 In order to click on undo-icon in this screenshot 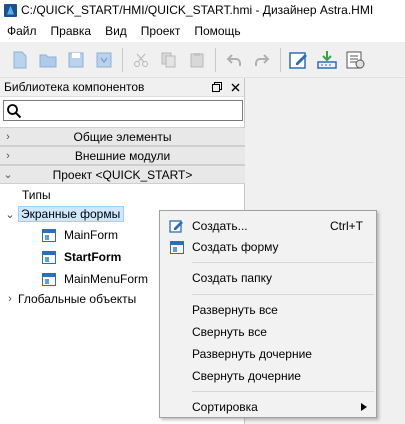, I will do `click(233, 59)`.